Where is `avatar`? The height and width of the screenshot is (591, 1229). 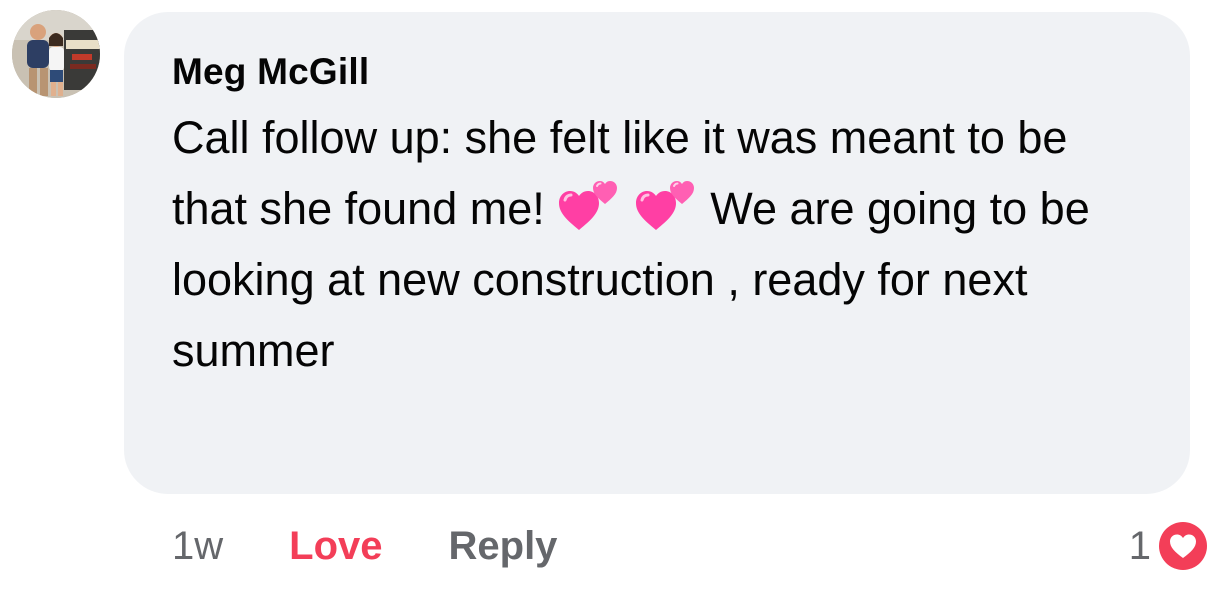
avatar is located at coordinates (56, 54).